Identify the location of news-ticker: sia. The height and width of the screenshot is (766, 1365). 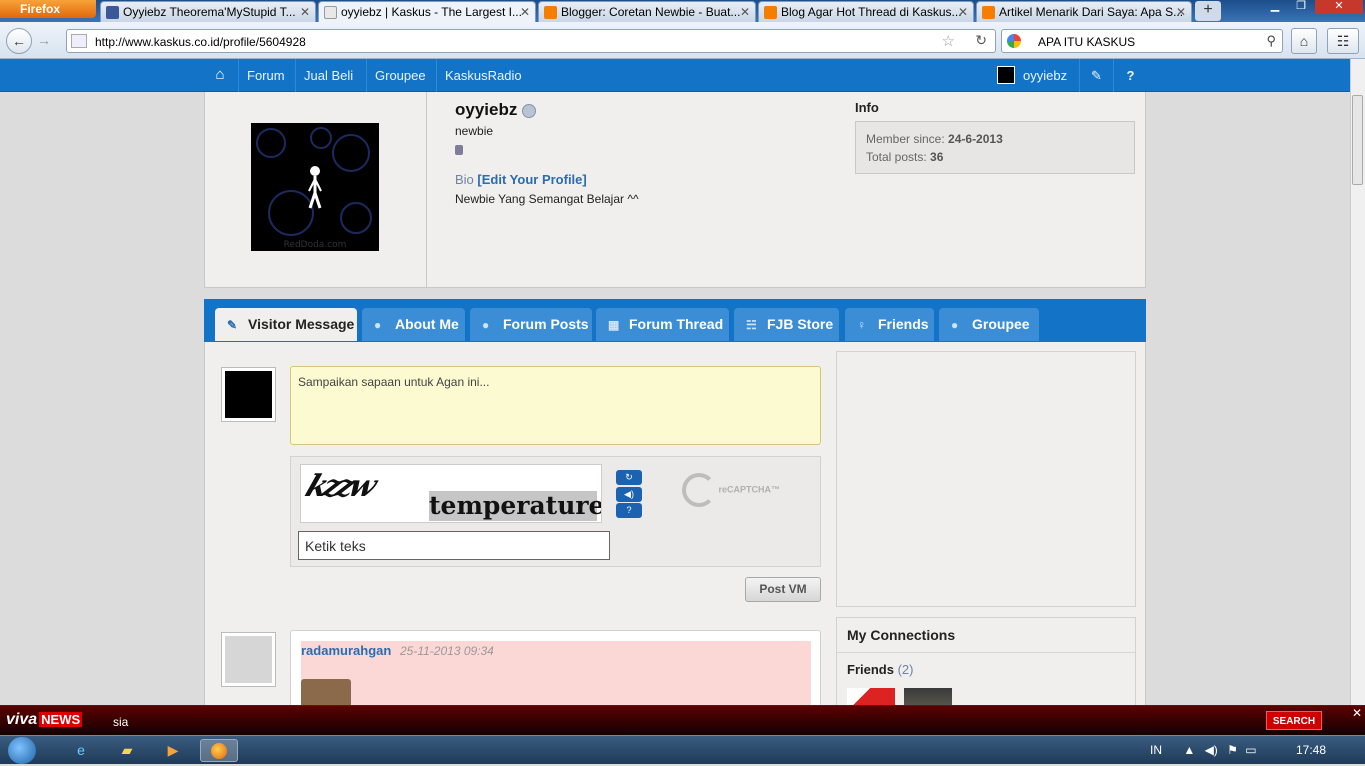
(120, 722).